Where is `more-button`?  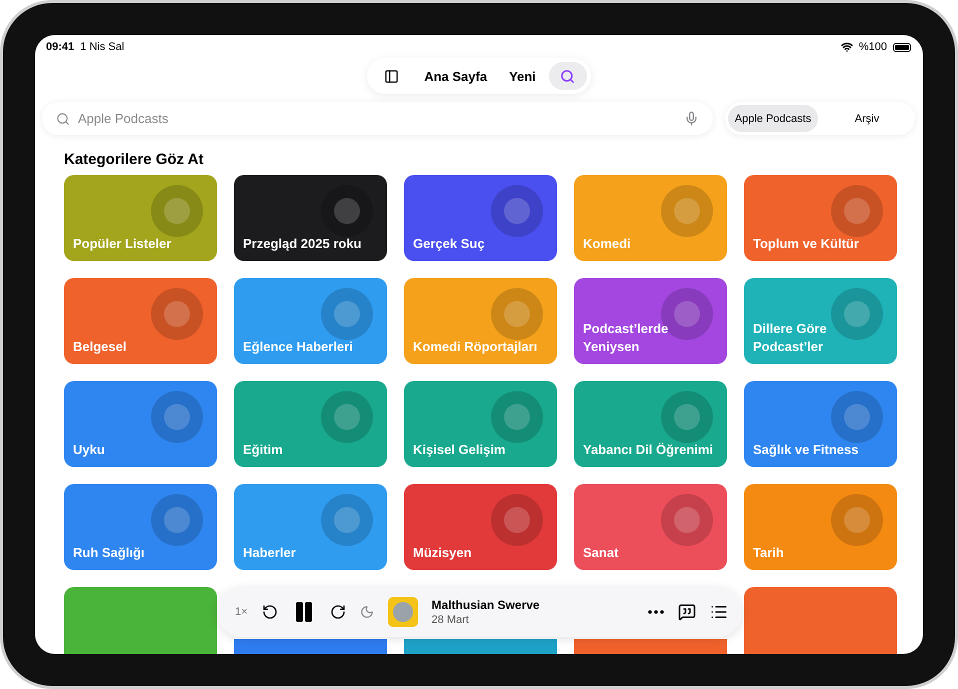 more-button is located at coordinates (656, 612).